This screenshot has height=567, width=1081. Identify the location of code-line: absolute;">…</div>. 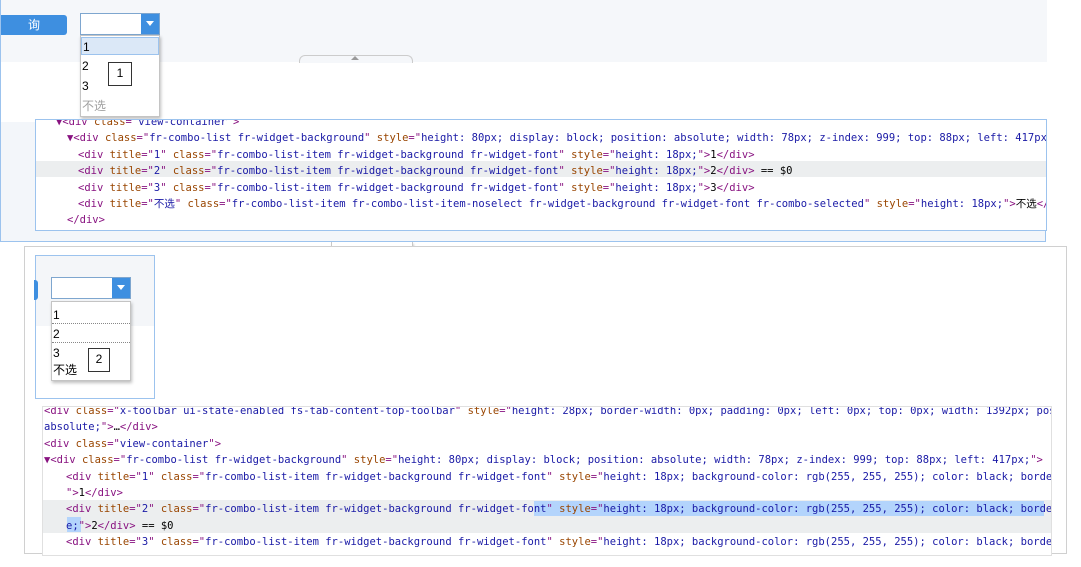
(101, 427).